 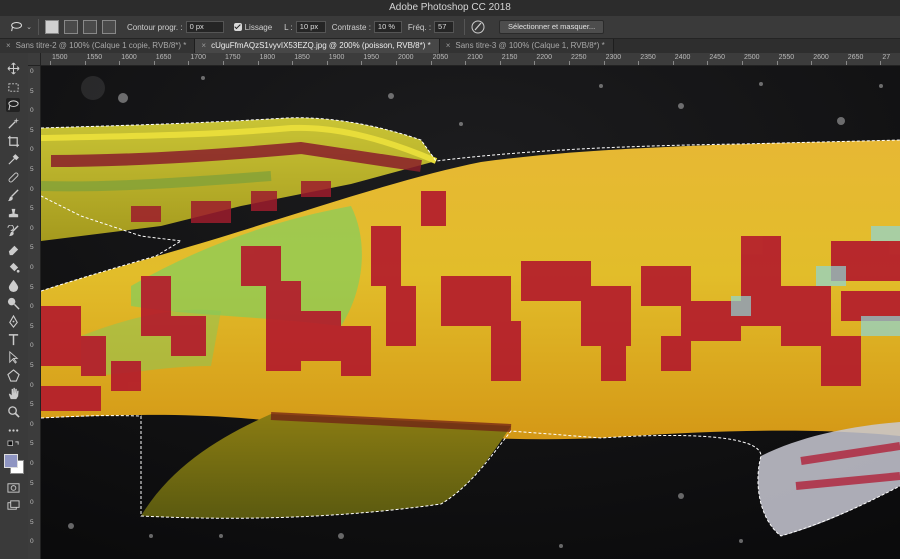 What do you see at coordinates (544, 57) in the screenshot?
I see `ruler-tick-label: 2200` at bounding box center [544, 57].